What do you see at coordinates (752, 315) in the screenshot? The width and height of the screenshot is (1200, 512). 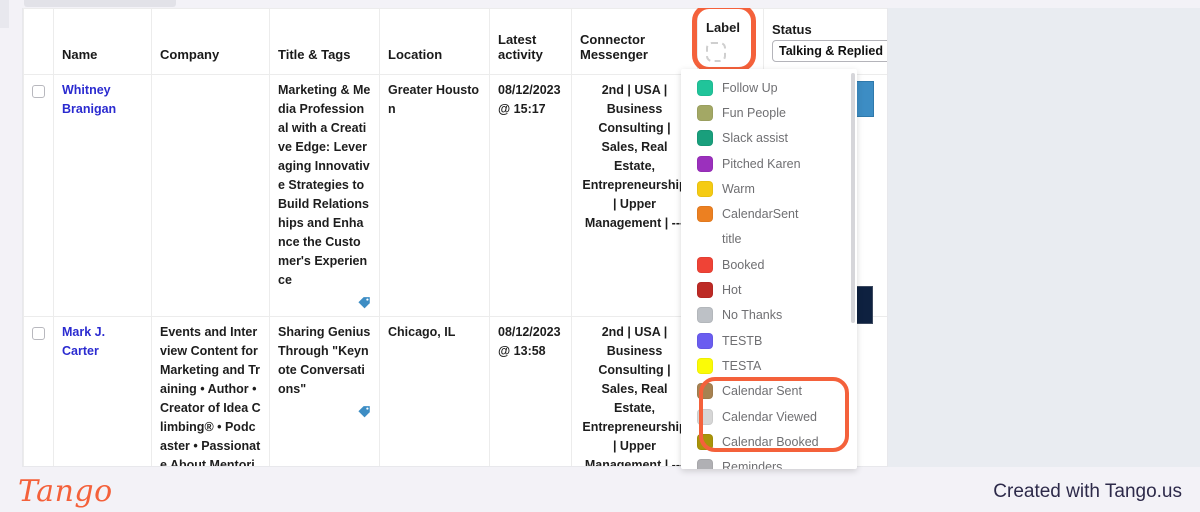 I see `label-option-text: No Thanks` at bounding box center [752, 315].